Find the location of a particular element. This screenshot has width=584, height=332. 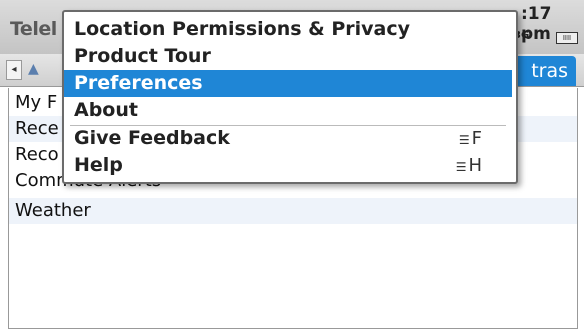

map-icon: ▲ is located at coordinates (38, 69).